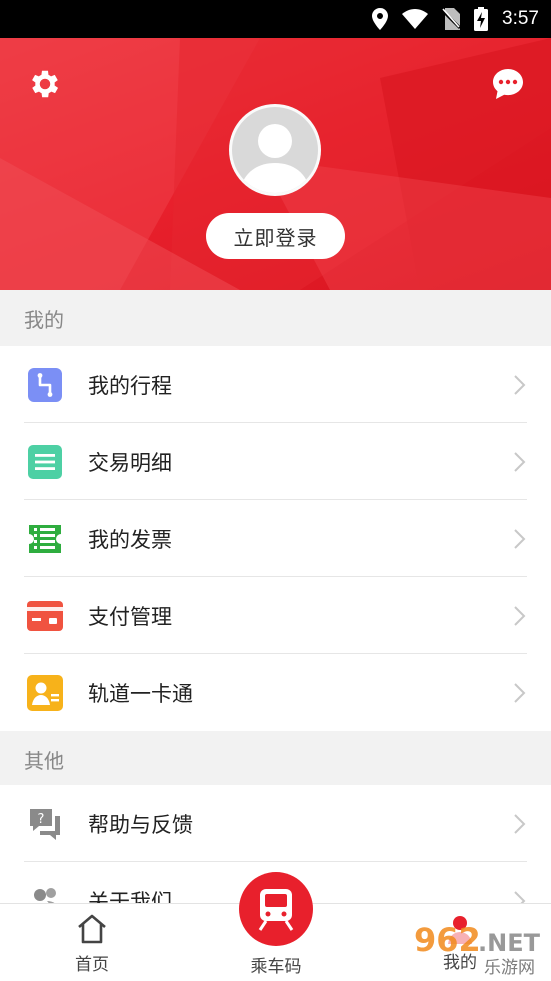  What do you see at coordinates (45, 462) in the screenshot?
I see `list-icon` at bounding box center [45, 462].